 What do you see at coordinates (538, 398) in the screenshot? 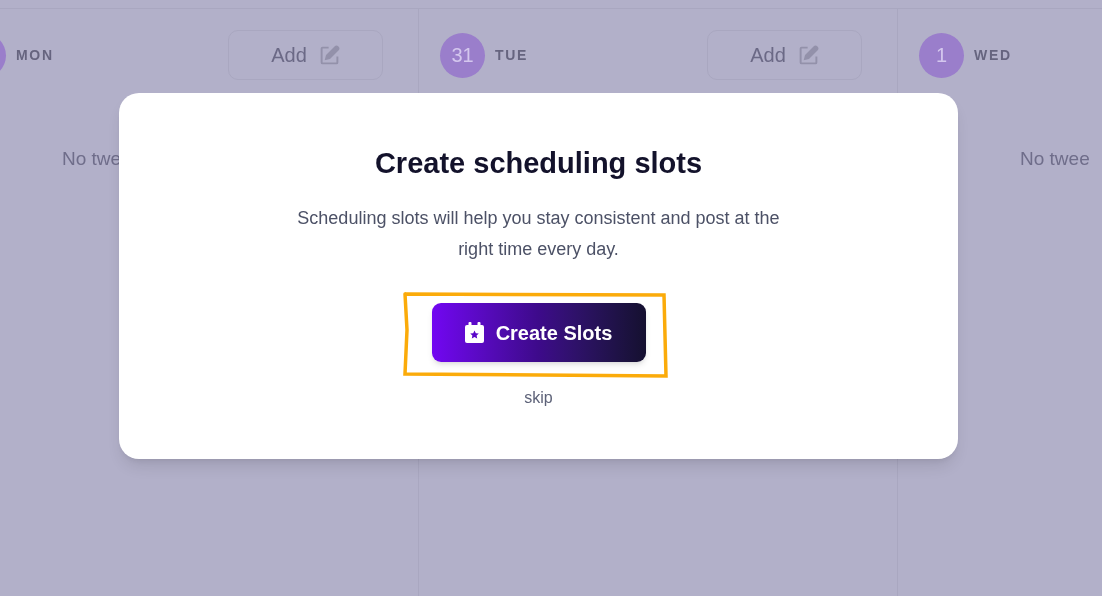
I see `skip-link: skip` at bounding box center [538, 398].